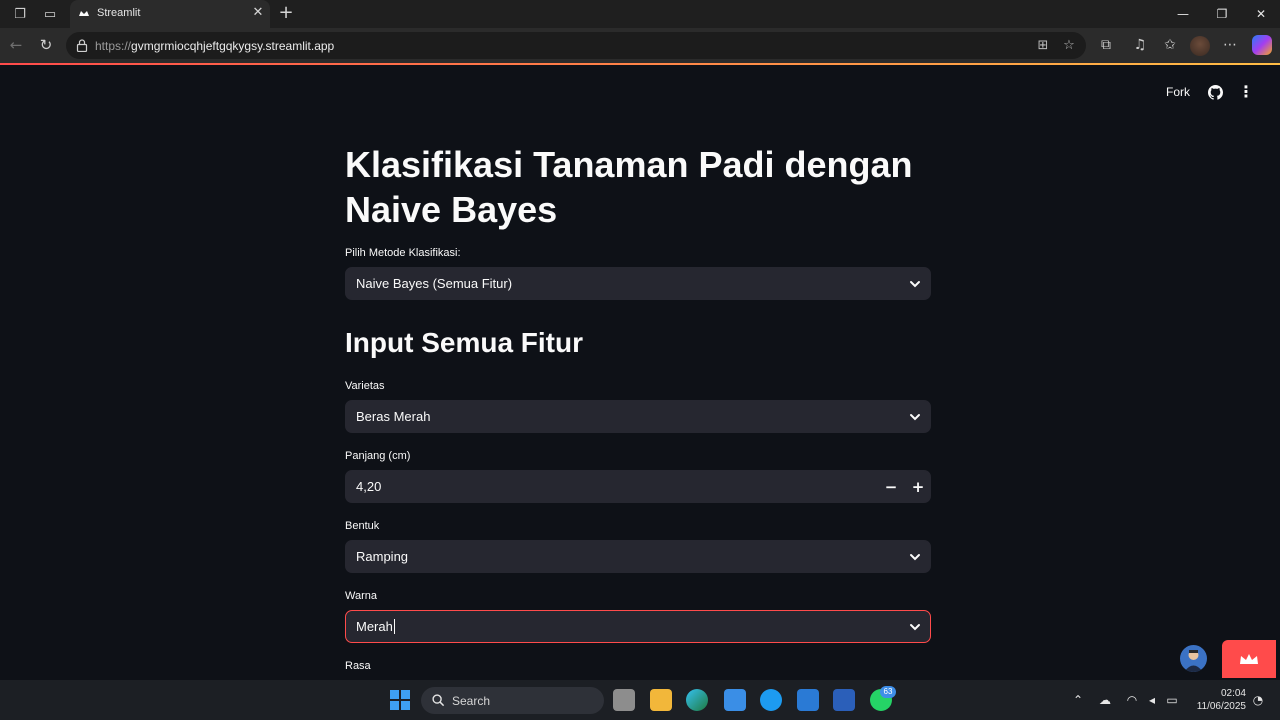  What do you see at coordinates (638, 556) in the screenshot?
I see `bentuk-select: Ramping` at bounding box center [638, 556].